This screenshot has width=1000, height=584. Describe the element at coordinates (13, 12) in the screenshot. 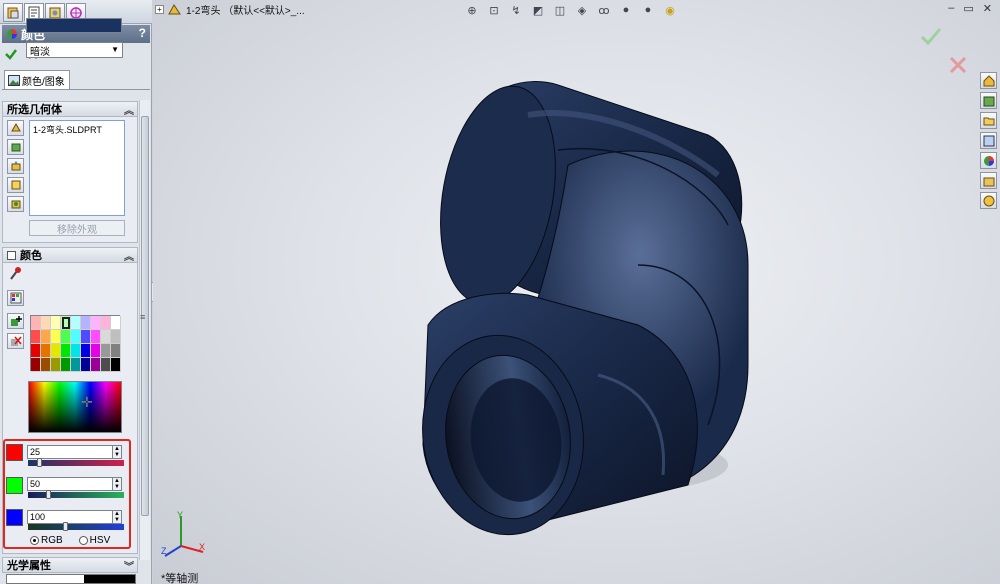

I see `tab-feature-manager` at that location.